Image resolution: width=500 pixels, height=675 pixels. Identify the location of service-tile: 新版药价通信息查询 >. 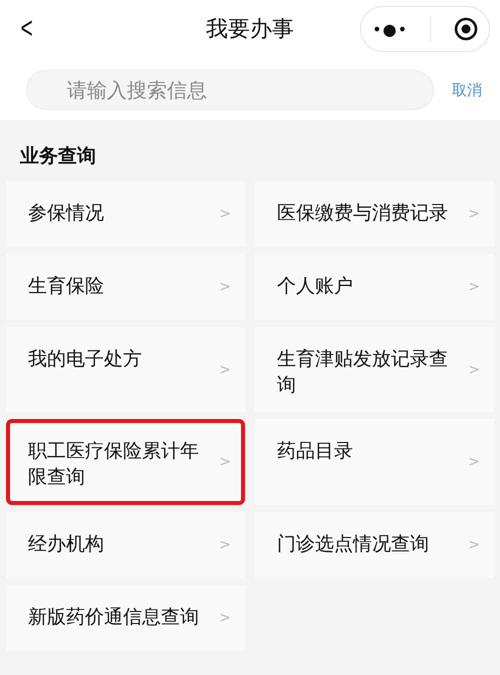
(125, 617).